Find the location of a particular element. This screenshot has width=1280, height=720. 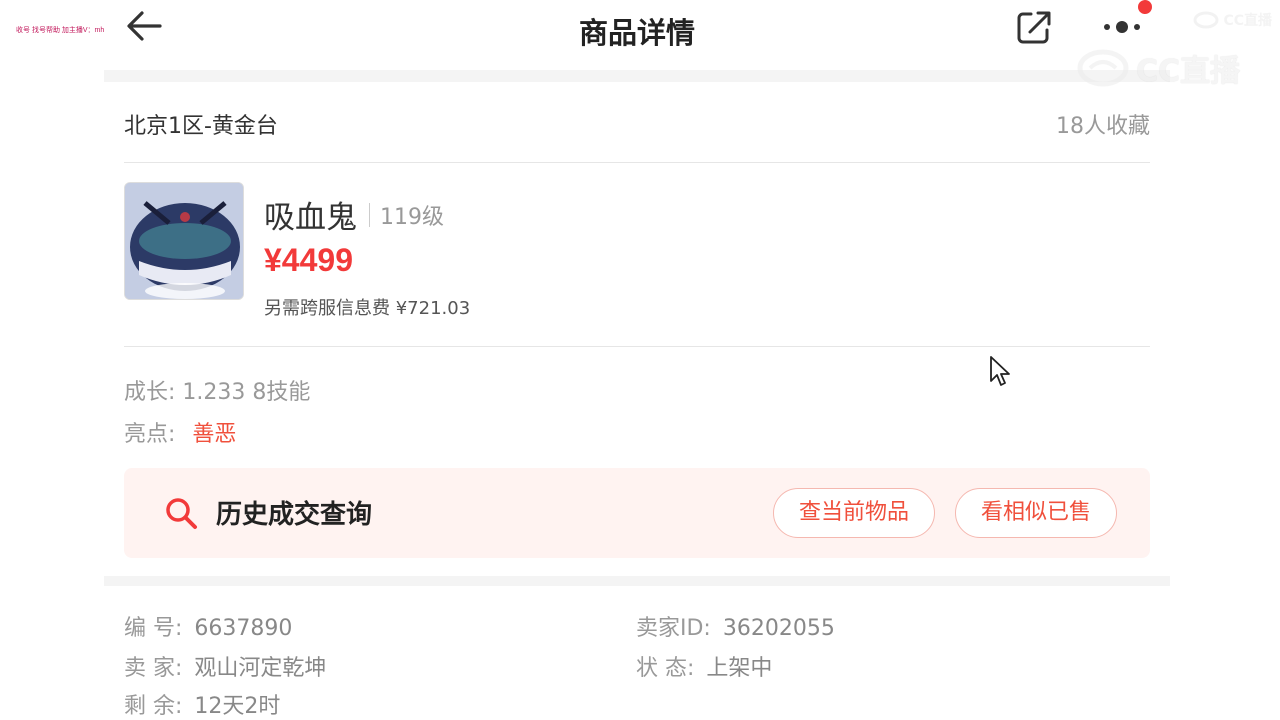

listing-id-label: 编 号: is located at coordinates (153, 628).